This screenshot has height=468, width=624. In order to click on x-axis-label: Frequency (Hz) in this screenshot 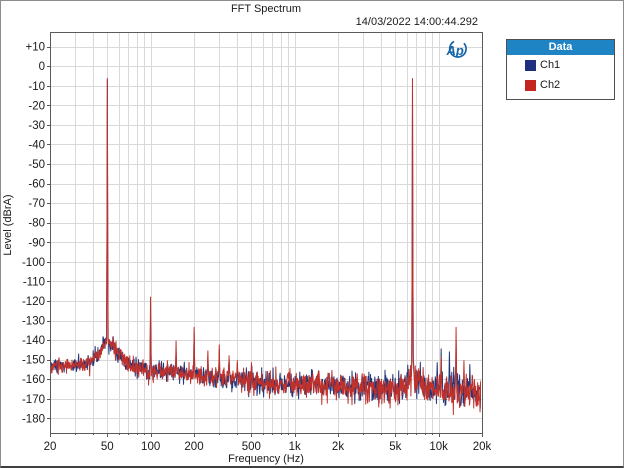, I will do `click(266, 459)`.